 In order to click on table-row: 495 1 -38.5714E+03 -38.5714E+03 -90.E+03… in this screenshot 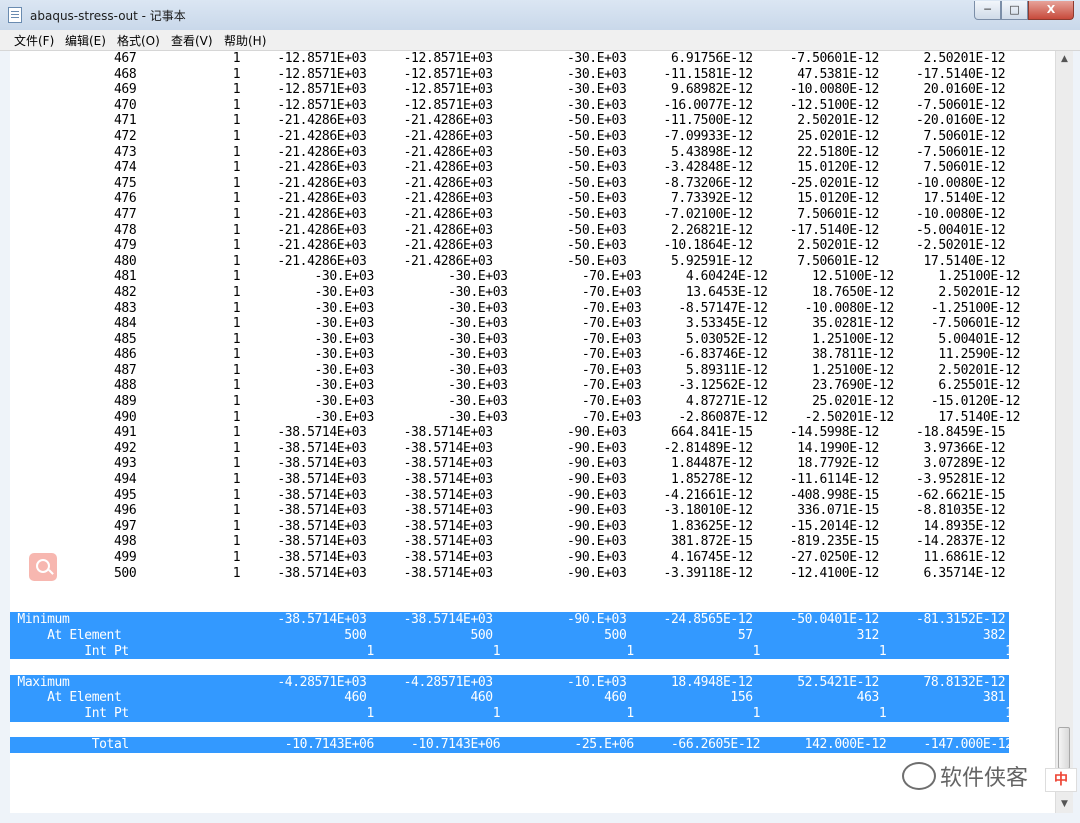, I will do `click(508, 495)`.